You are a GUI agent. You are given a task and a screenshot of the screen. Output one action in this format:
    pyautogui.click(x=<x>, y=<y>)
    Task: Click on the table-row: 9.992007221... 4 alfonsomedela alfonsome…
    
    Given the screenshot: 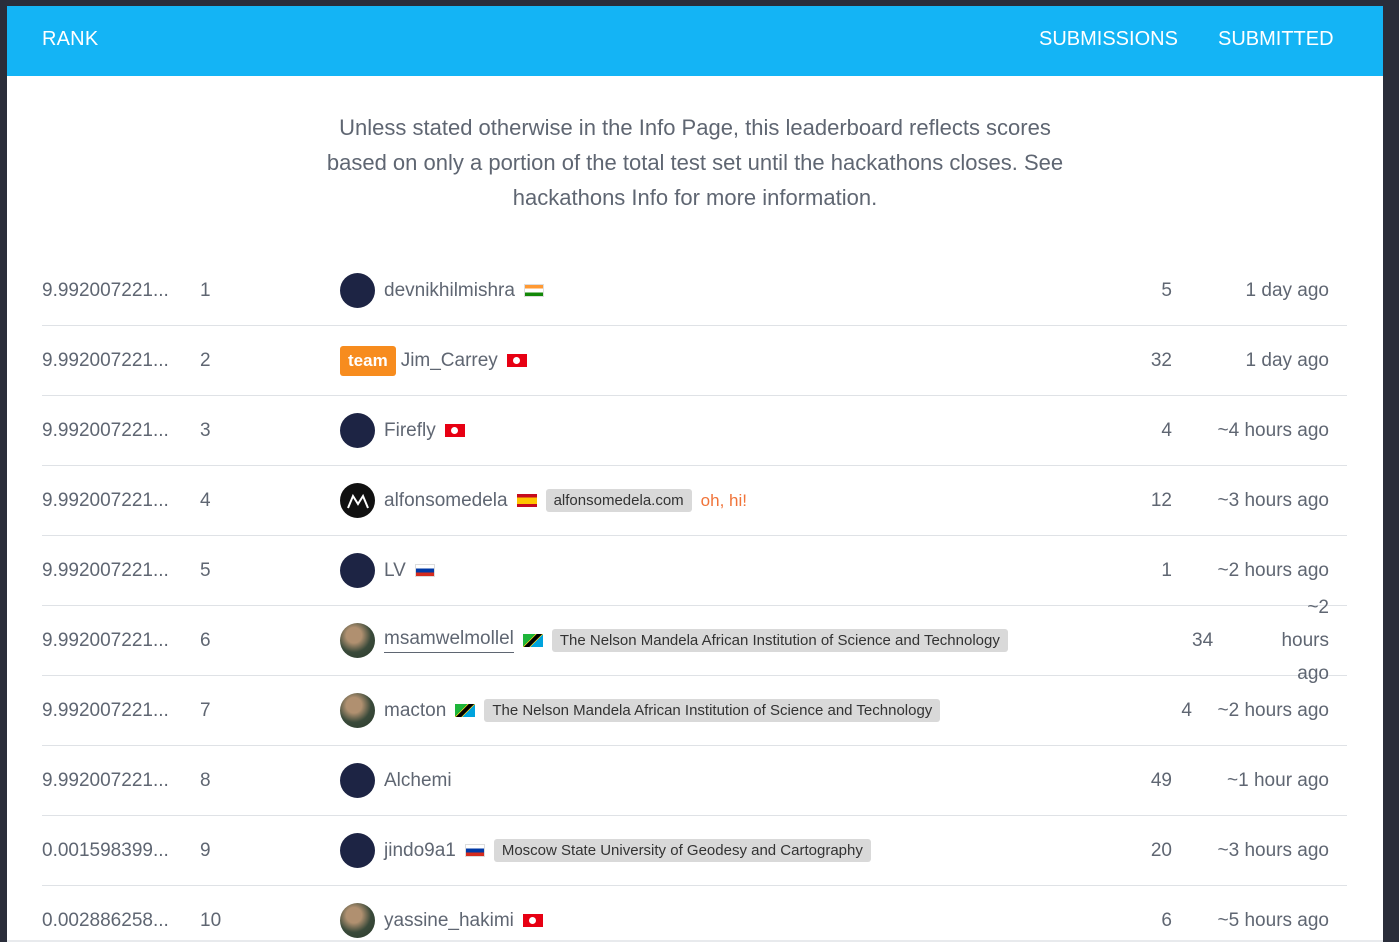 What is the action you would take?
    pyautogui.click(x=694, y=501)
    